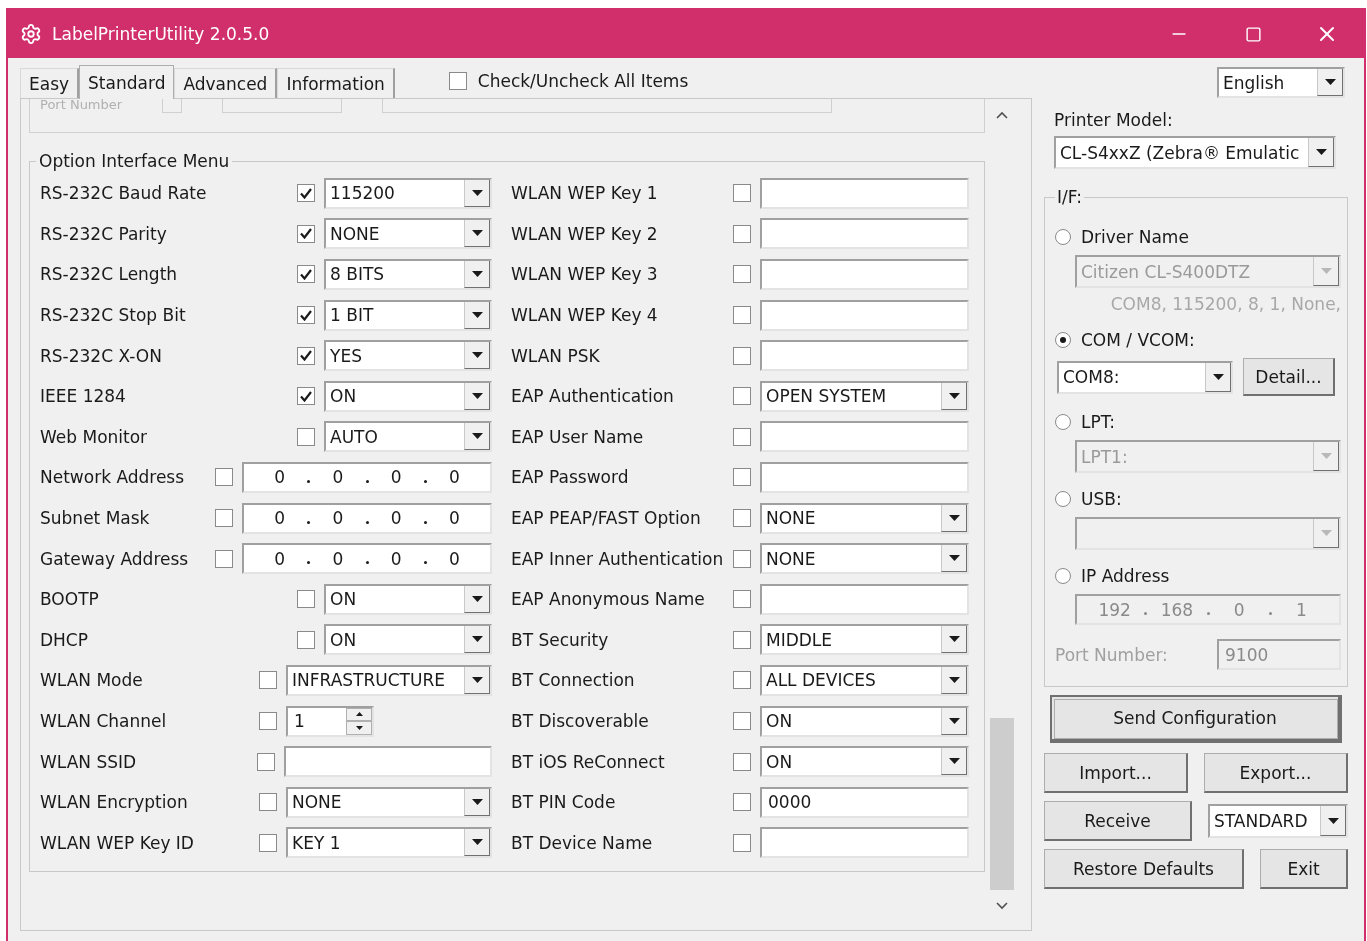 This screenshot has width=1367, height=941. What do you see at coordinates (1063, 340) in the screenshot?
I see `radio-button` at bounding box center [1063, 340].